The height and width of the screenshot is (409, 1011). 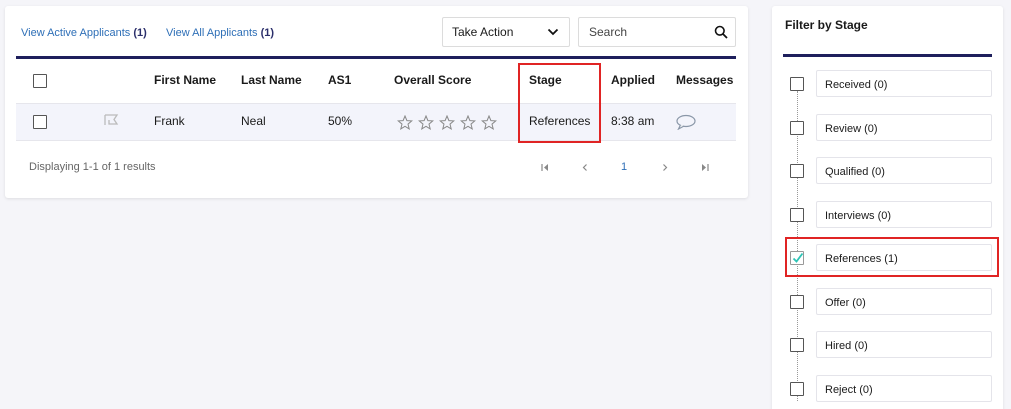 What do you see at coordinates (92, 167) in the screenshot?
I see `results-count: Displaying 1-1 of 1 results` at bounding box center [92, 167].